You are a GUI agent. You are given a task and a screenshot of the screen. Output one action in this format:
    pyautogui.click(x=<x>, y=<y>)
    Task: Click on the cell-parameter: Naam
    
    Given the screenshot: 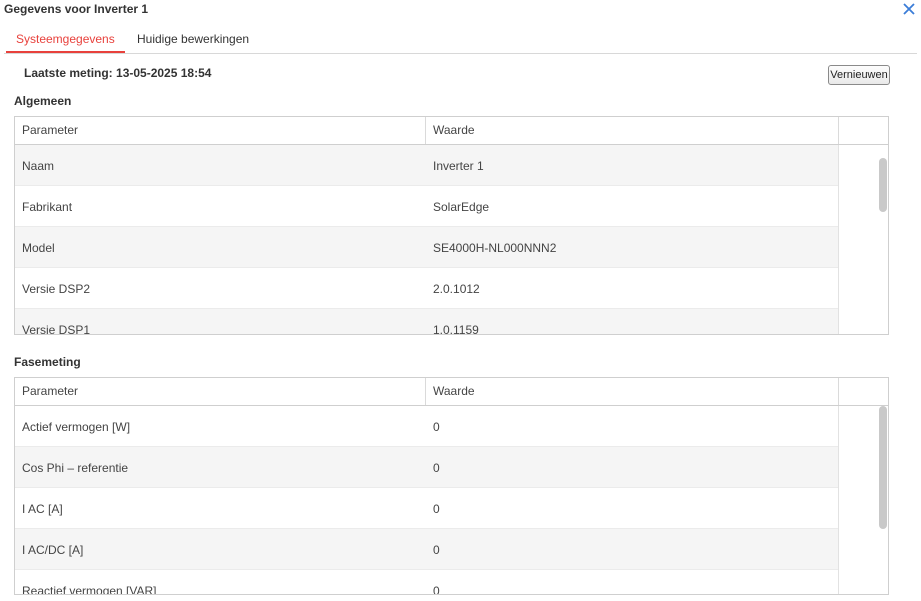 What is the action you would take?
    pyautogui.click(x=38, y=166)
    